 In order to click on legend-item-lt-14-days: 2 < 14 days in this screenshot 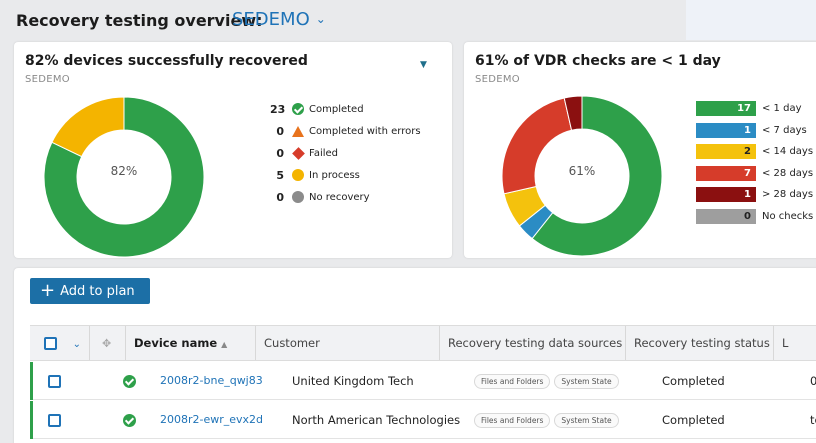, I will do `click(754, 152)`.